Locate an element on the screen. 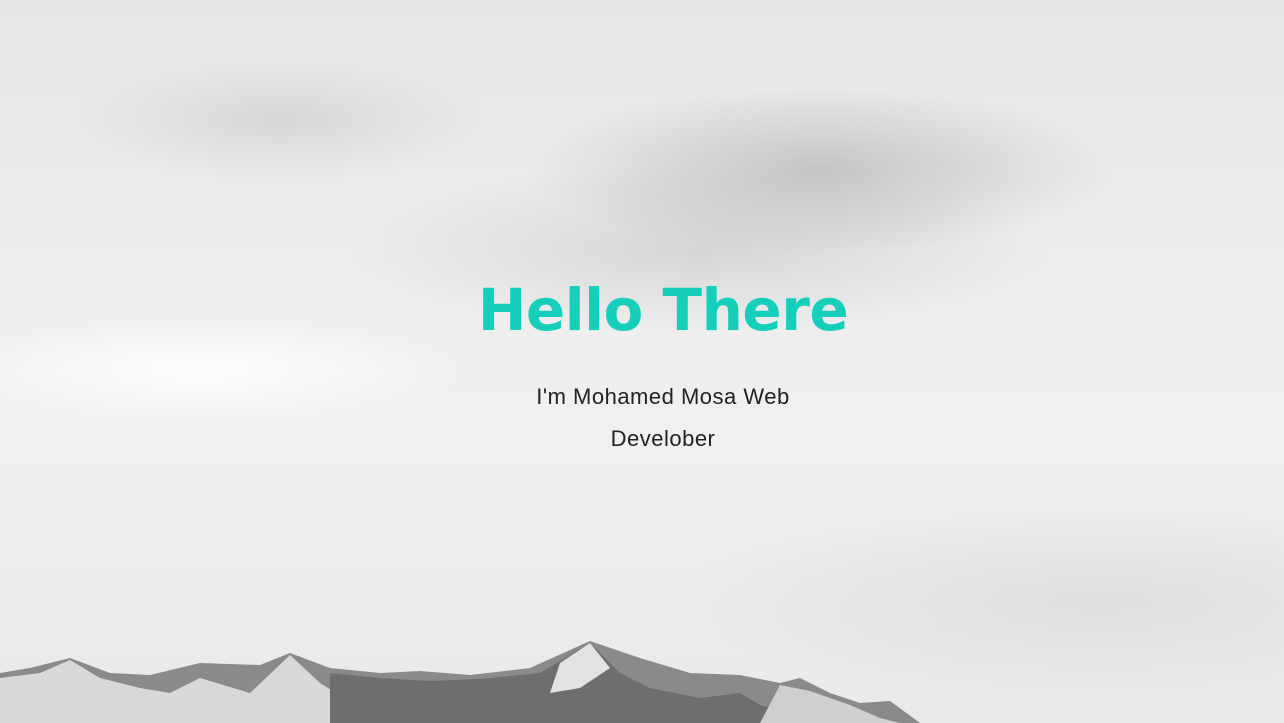  mountains-image is located at coordinates (460, 682).